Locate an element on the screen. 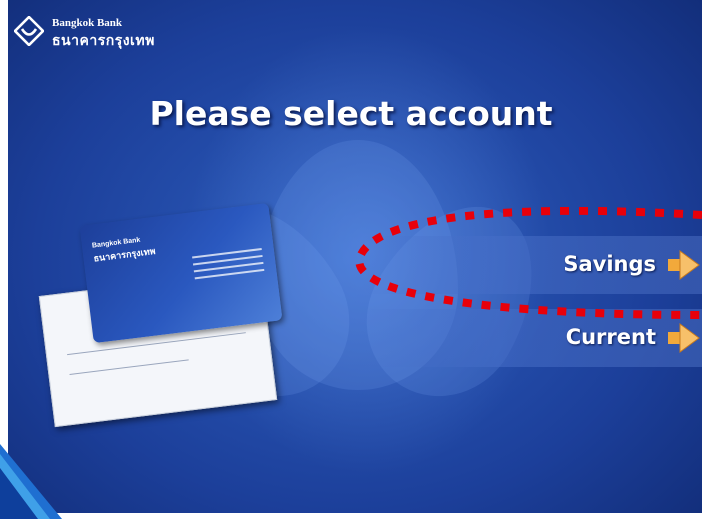 The image size is (702, 519). passbook-card-image: Bangkok Bank ธนาคารกรุงเทพ is located at coordinates (181, 273).